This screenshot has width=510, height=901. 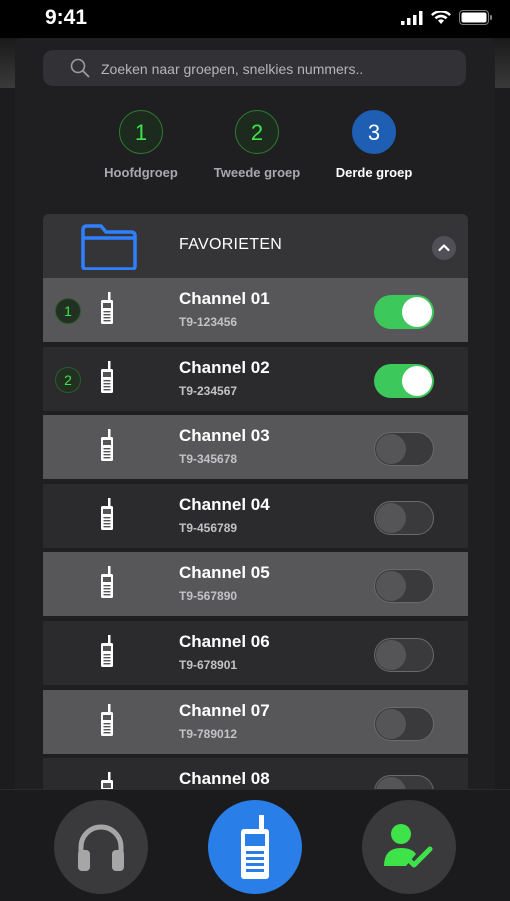 I want to click on nav-radio-button, so click(x=255, y=847).